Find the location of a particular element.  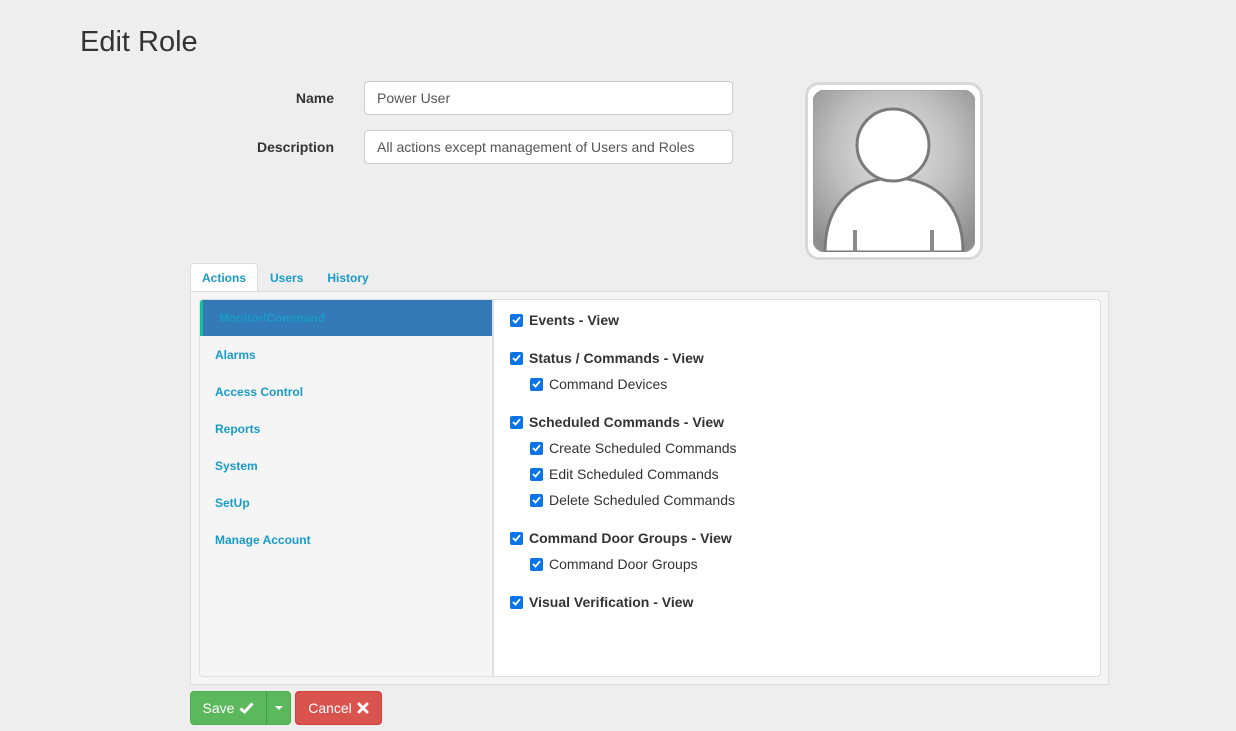

save-label: Save is located at coordinates (218, 708).